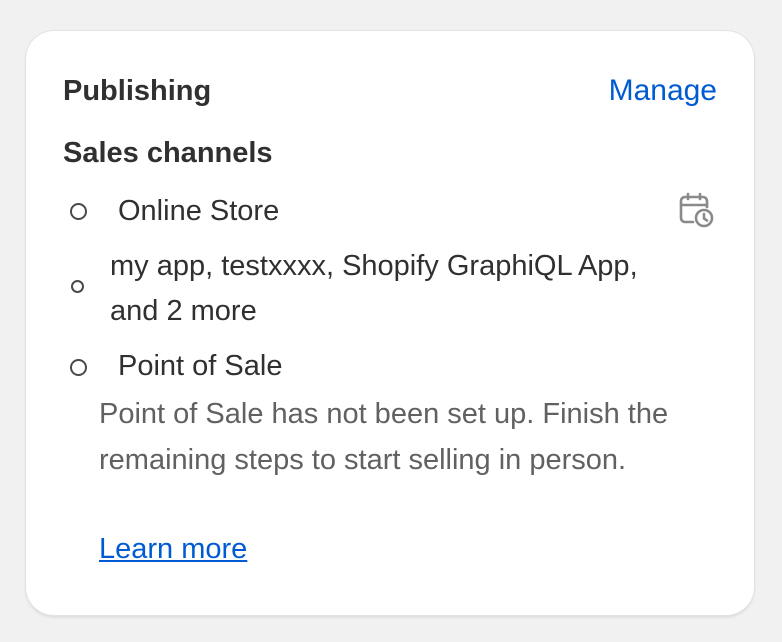 The width and height of the screenshot is (782, 642). What do you see at coordinates (374, 266) in the screenshot?
I see `channel-apps-line1: my app, testxxxx, Shopify GraphiQL App,` at bounding box center [374, 266].